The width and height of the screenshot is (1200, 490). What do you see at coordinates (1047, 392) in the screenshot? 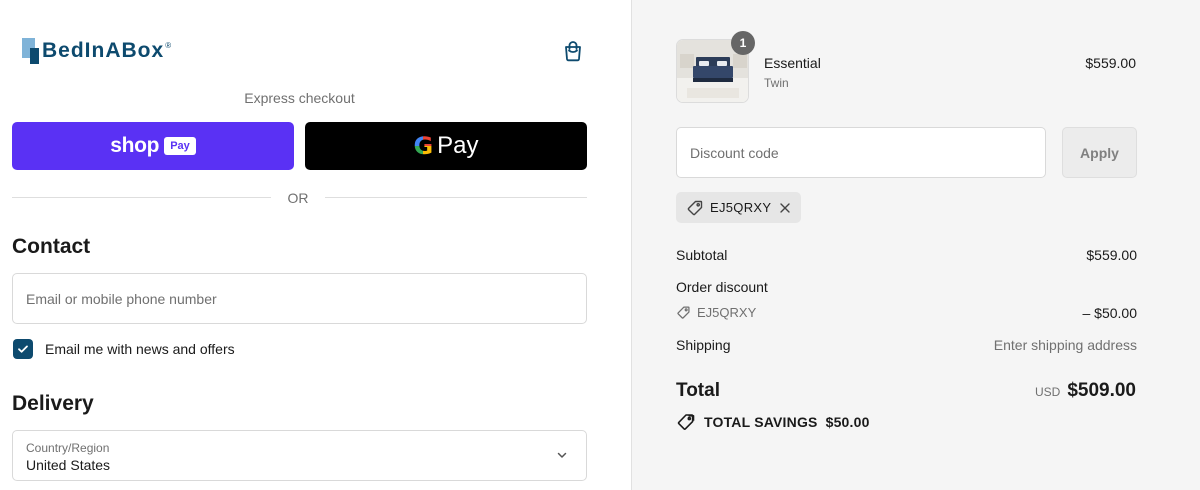
I see `total-currency: USD` at bounding box center [1047, 392].